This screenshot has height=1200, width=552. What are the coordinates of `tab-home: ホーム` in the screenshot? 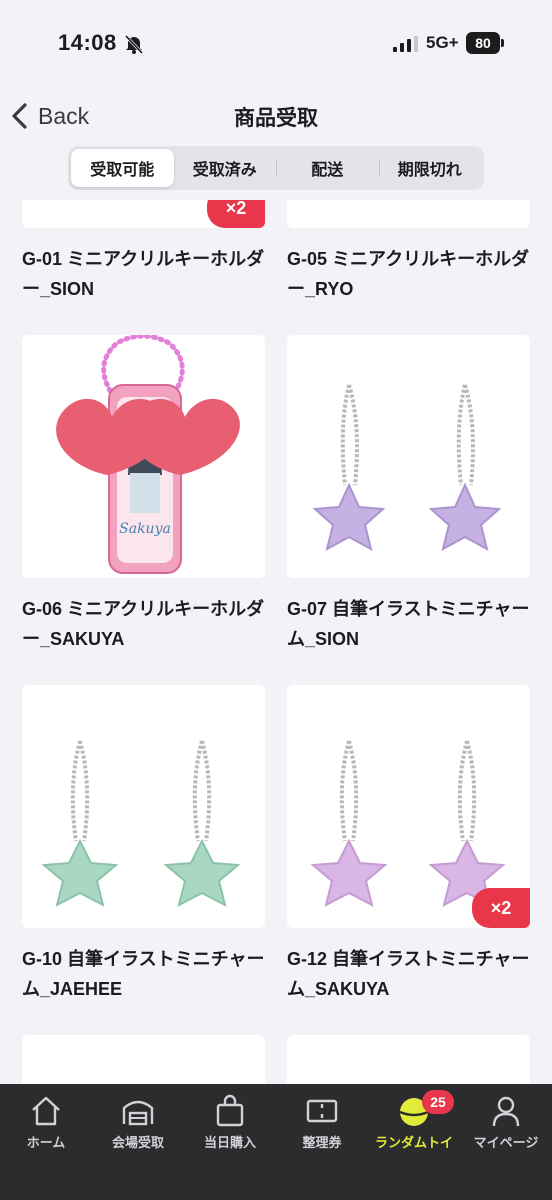 It's located at (46, 1142).